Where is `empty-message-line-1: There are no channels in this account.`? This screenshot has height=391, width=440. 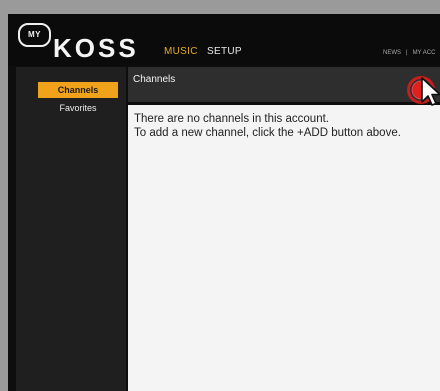 empty-message-line-1: There are no channels in this account. is located at coordinates (231, 119).